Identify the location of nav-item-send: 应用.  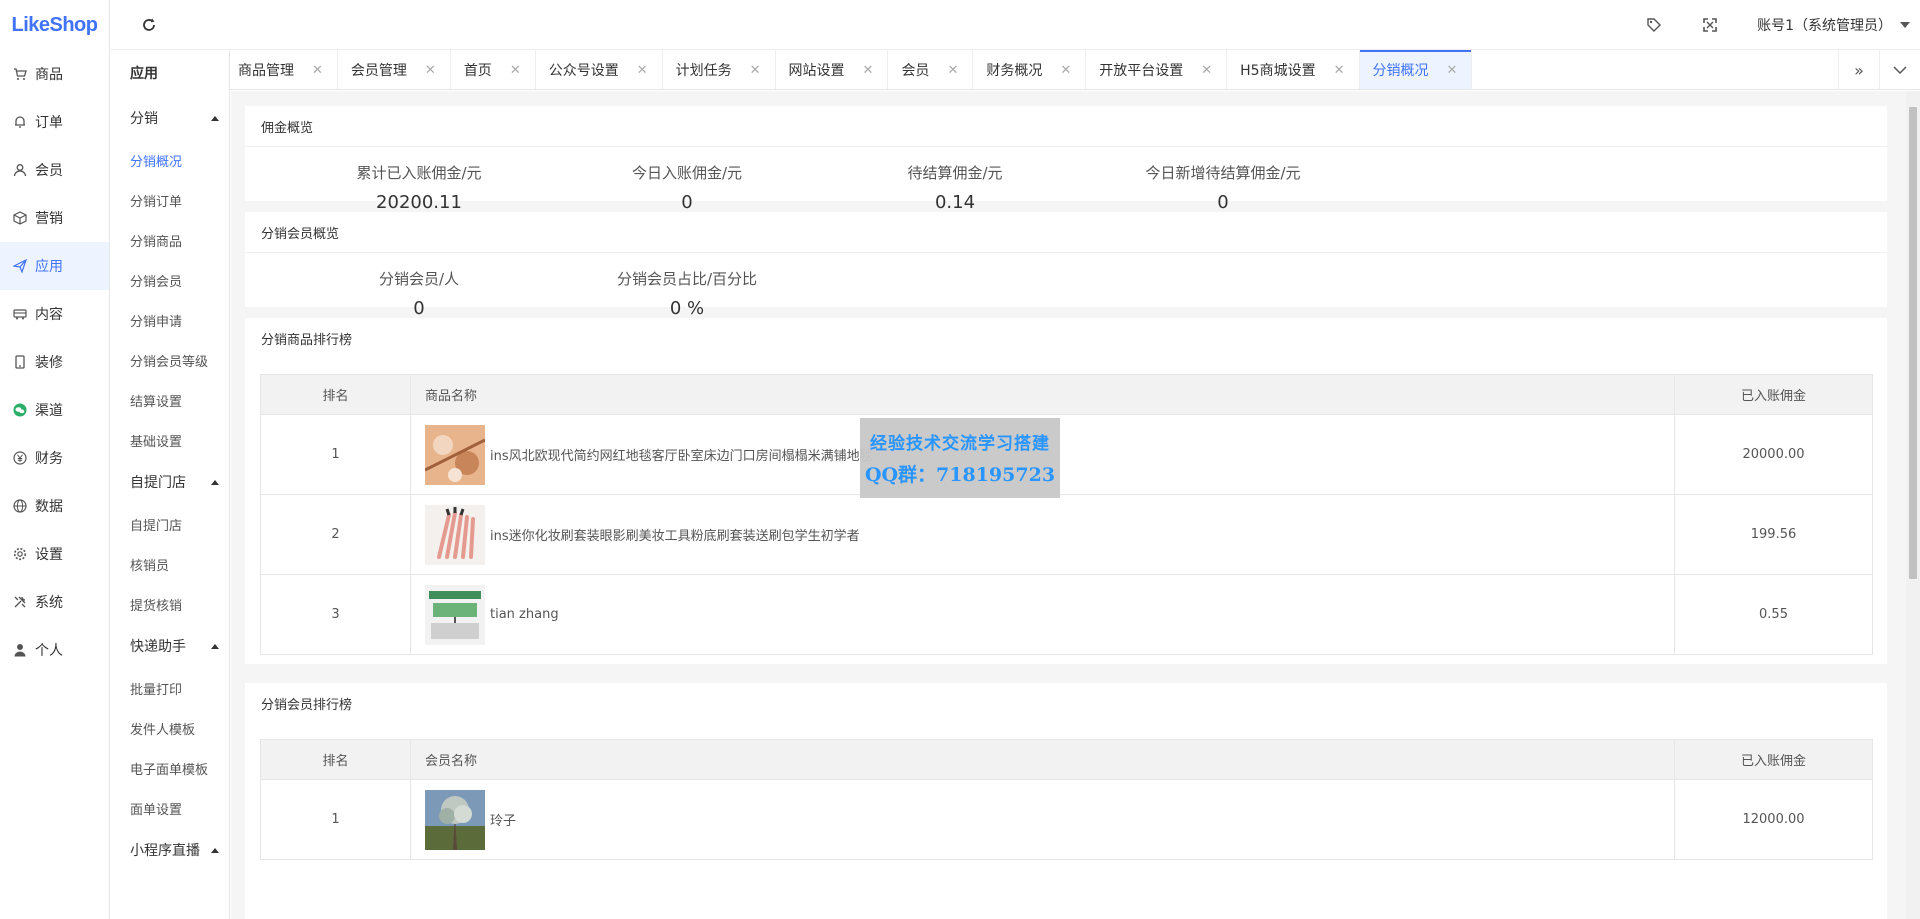
(54, 266).